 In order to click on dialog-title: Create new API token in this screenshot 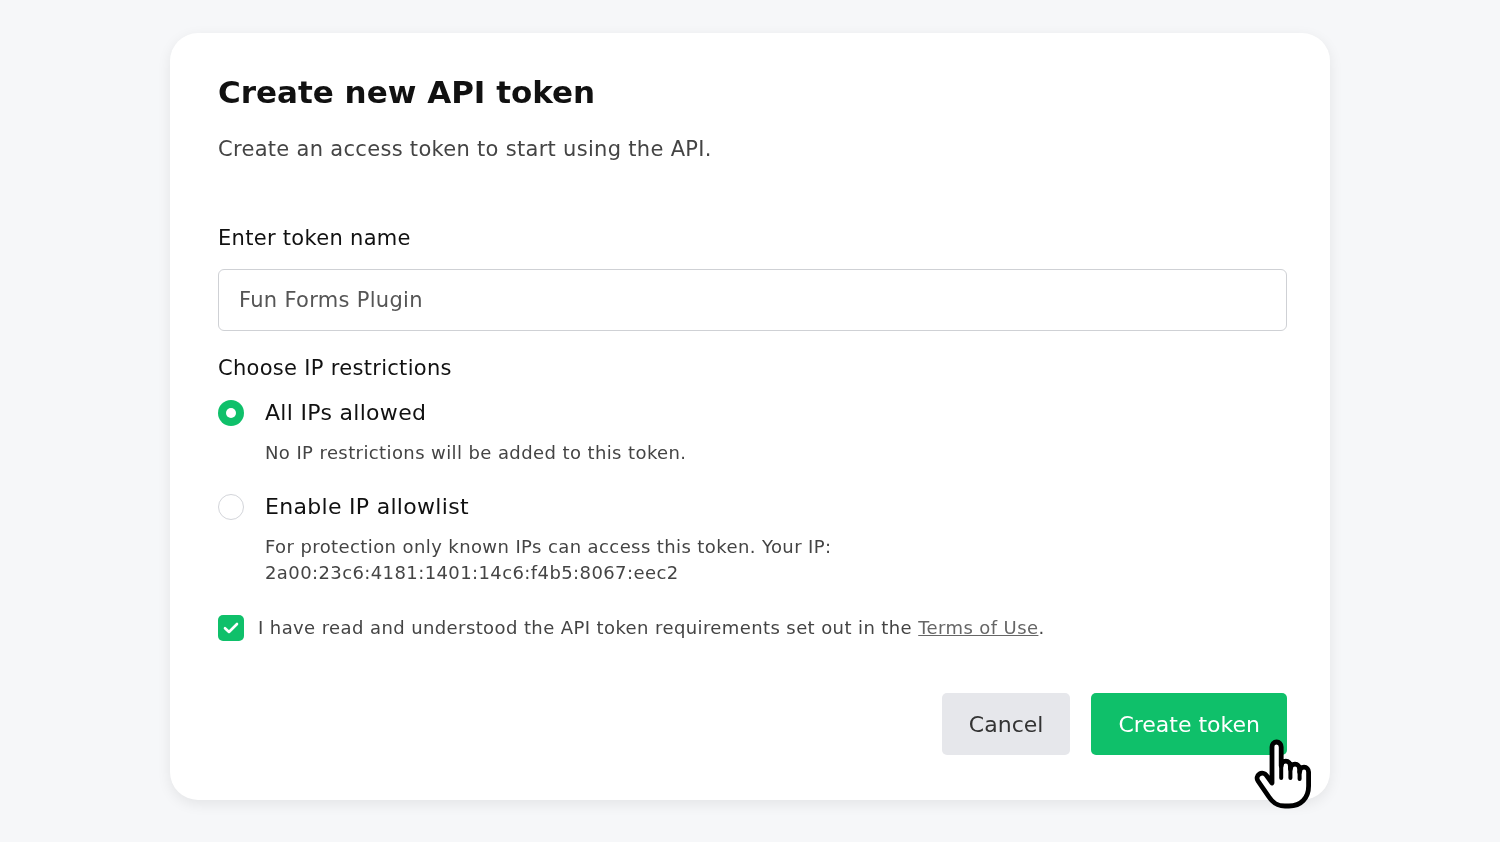, I will do `click(407, 92)`.